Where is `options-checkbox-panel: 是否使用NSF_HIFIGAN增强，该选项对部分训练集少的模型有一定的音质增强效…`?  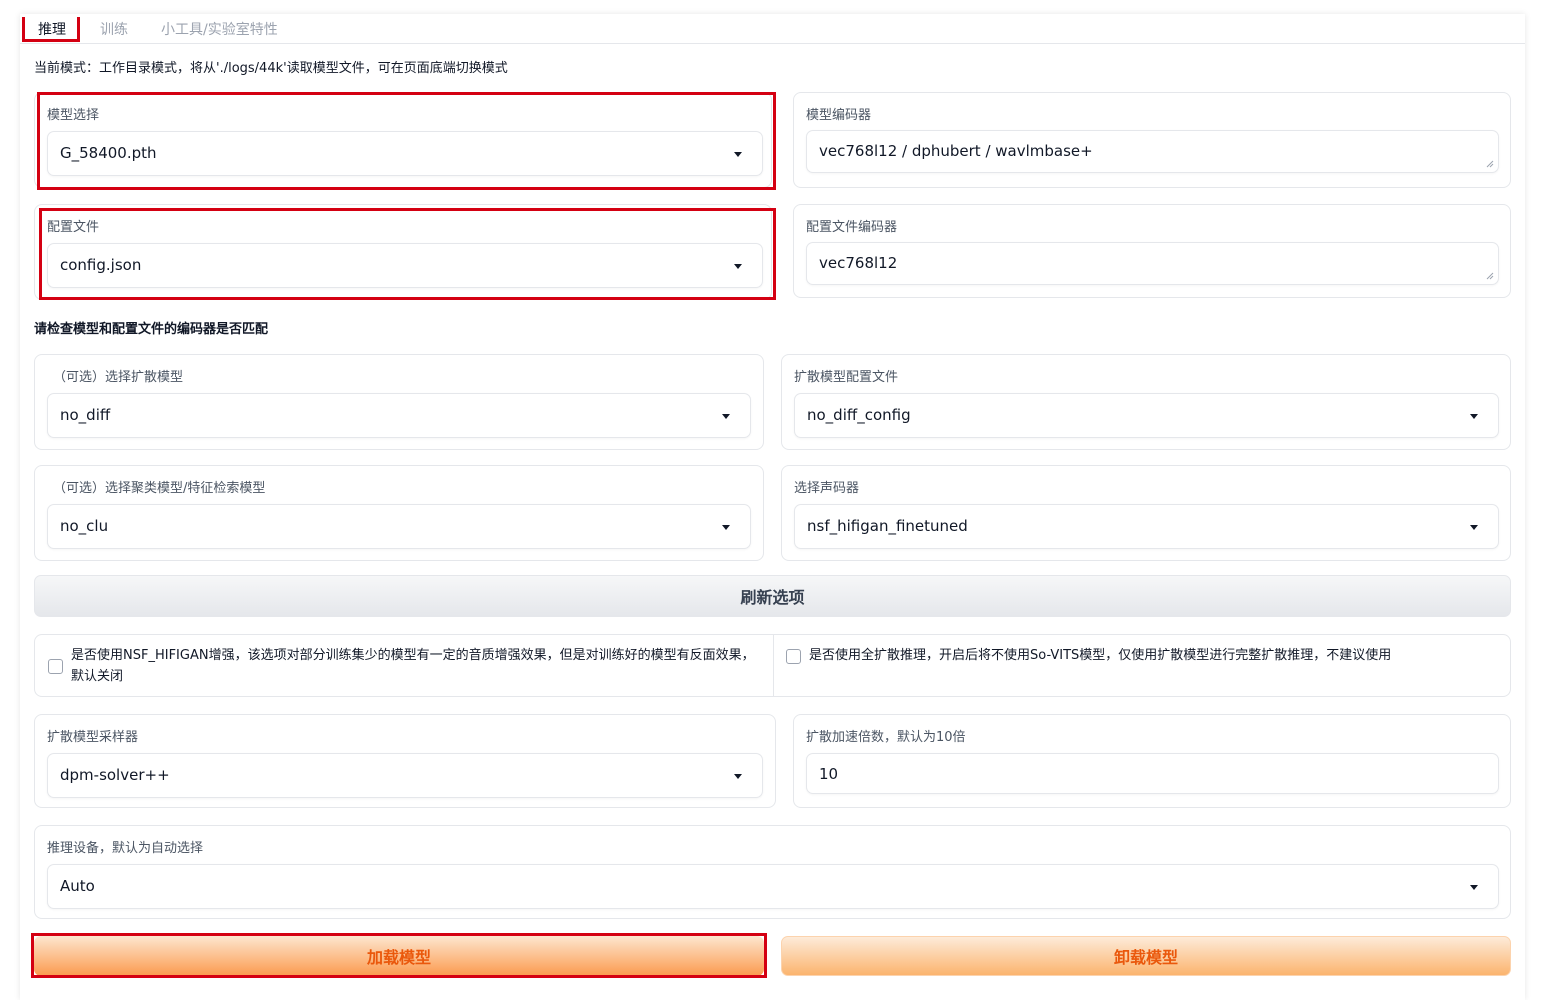
options-checkbox-panel: 是否使用NSF_HIFIGAN增强，该选项对部分训练集少的模型有一定的音质增强效… is located at coordinates (772, 665).